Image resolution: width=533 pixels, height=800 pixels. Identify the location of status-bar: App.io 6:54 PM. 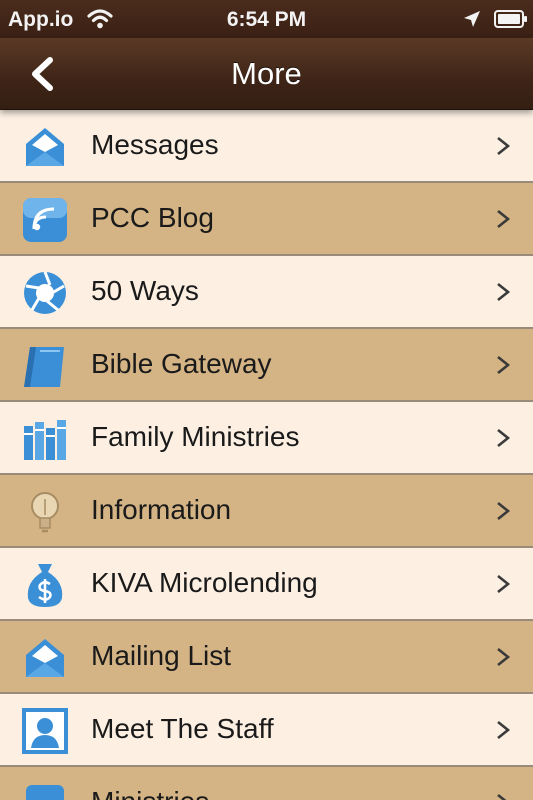
(266, 19).